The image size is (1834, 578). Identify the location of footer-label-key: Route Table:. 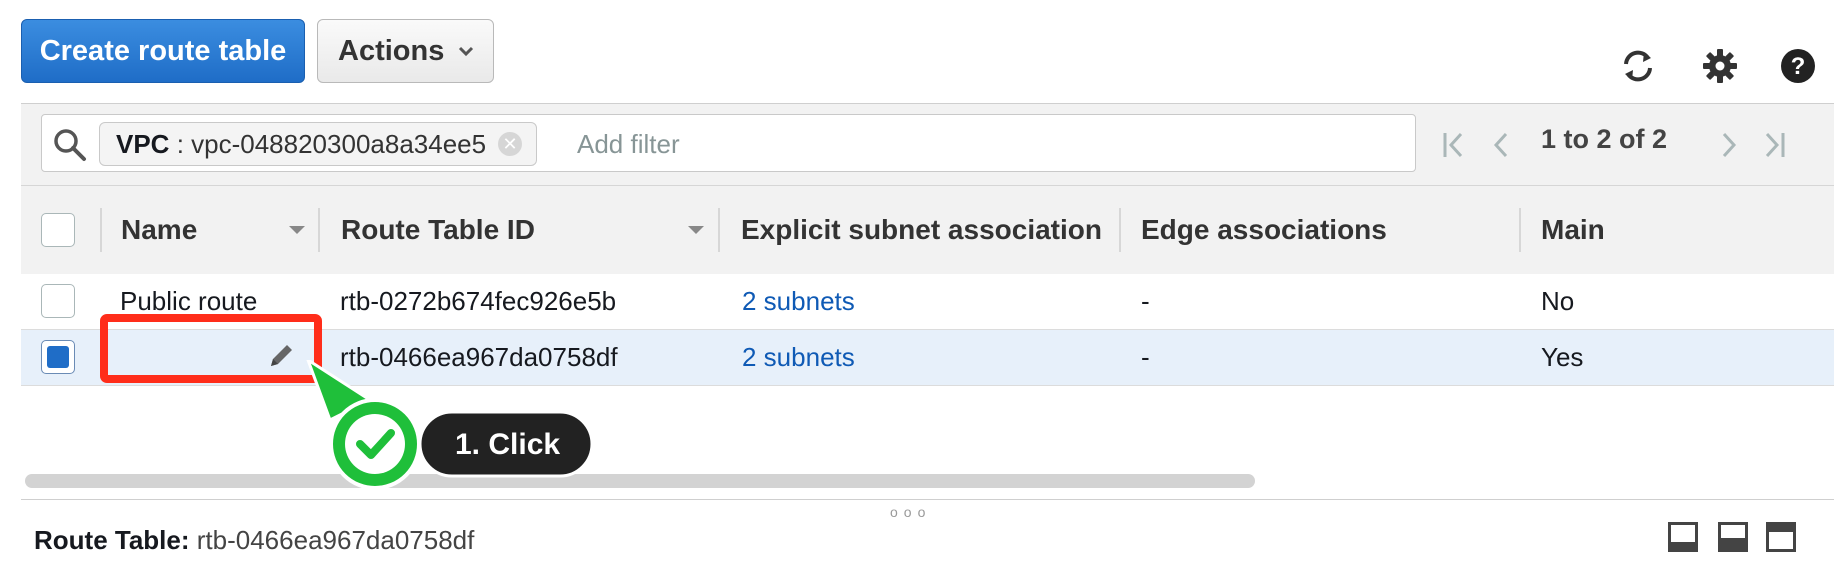
(112, 540).